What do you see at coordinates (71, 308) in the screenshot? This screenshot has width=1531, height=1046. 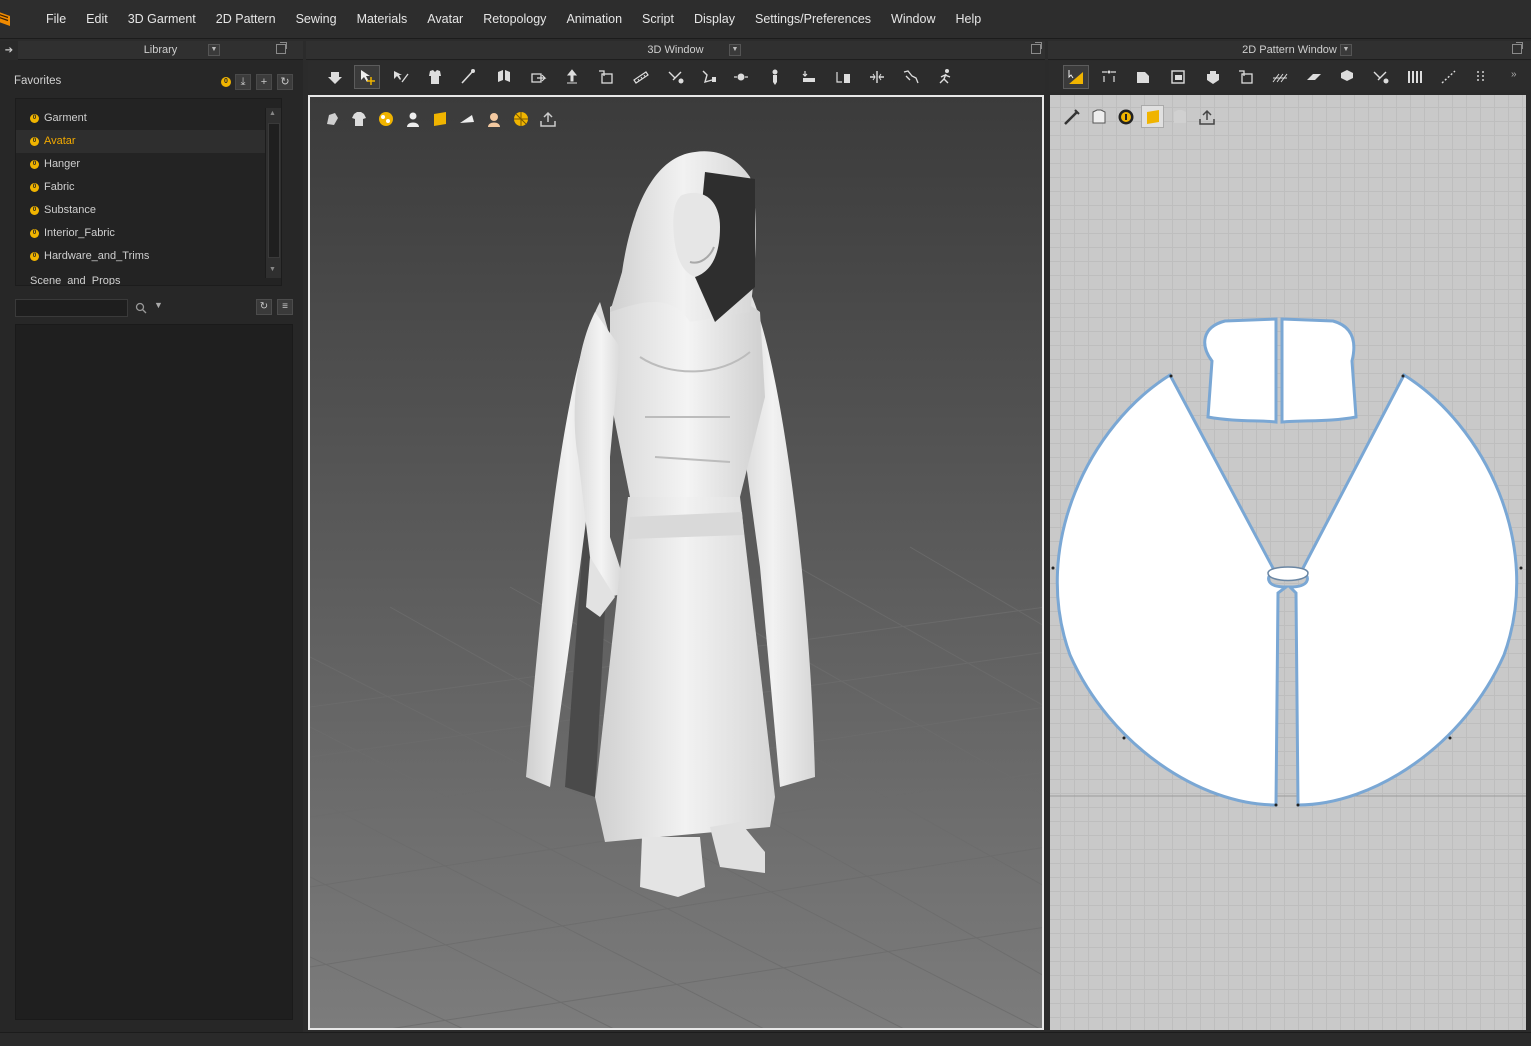 I see `search-input` at bounding box center [71, 308].